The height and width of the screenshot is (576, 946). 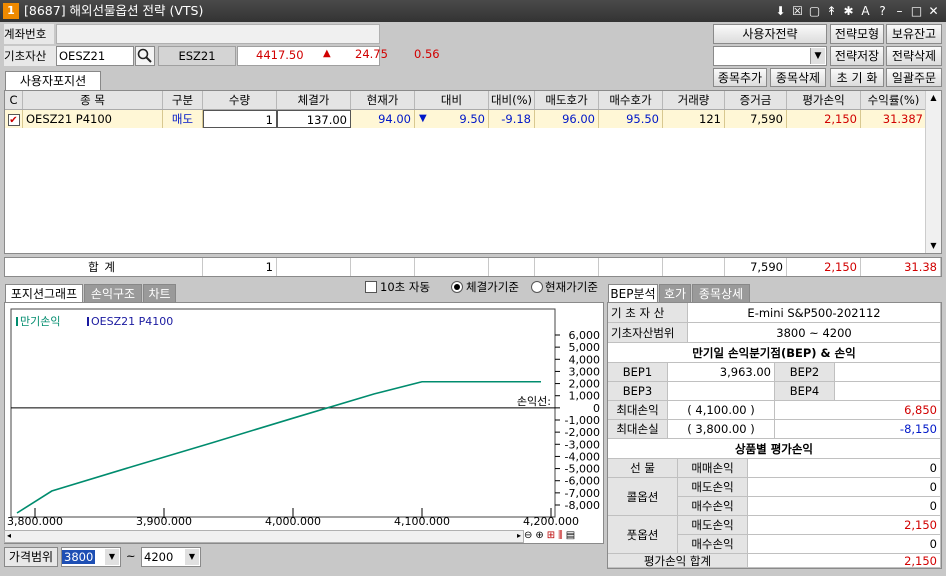 What do you see at coordinates (865, 11) in the screenshot?
I see `font-icon: A` at bounding box center [865, 11].